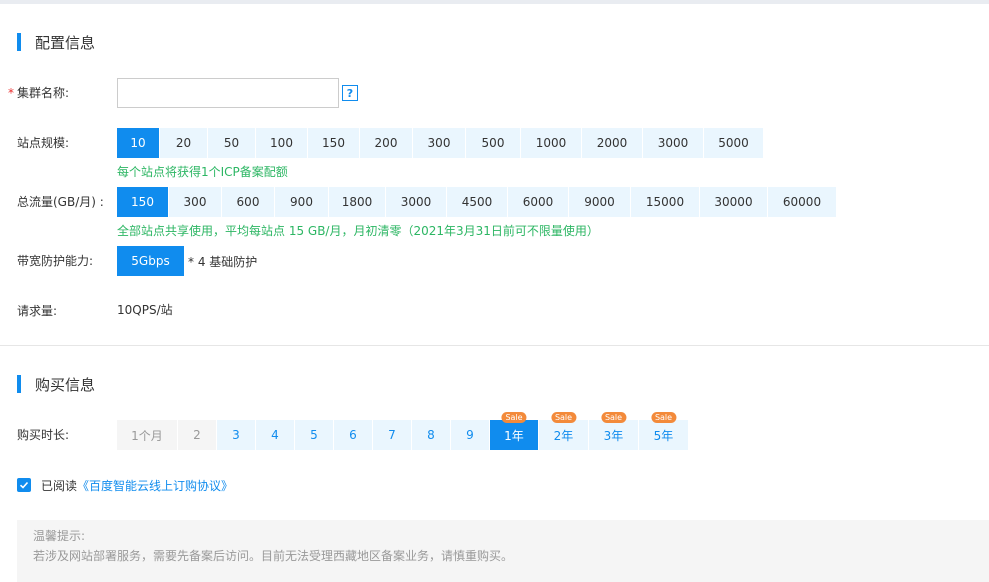 The height and width of the screenshot is (582, 989). Describe the element at coordinates (613, 435) in the screenshot. I see `duration-option-label: 3年` at that location.